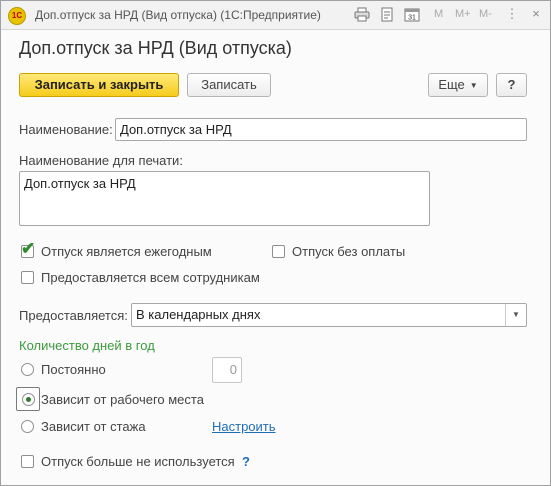  I want to click on calendar-icon: 31, so click(412, 14).